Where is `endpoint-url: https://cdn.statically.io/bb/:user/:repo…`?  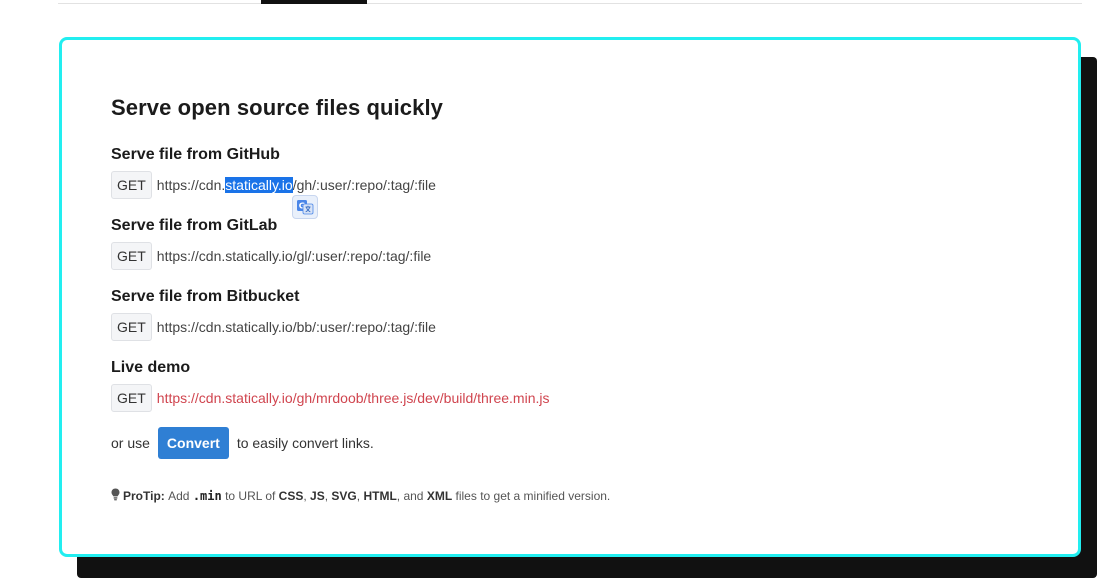
endpoint-url: https://cdn.statically.io/bb/:user/:repo… is located at coordinates (296, 327).